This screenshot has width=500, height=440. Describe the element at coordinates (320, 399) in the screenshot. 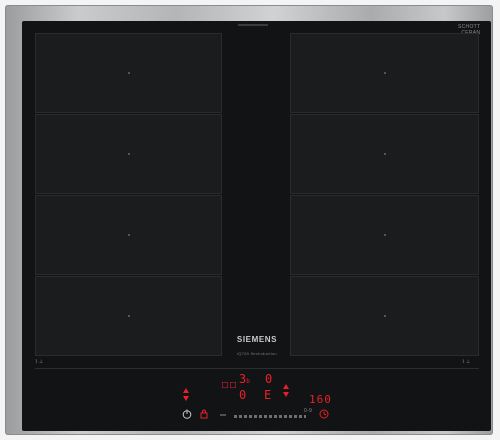

I see `timer-display: 160` at that location.